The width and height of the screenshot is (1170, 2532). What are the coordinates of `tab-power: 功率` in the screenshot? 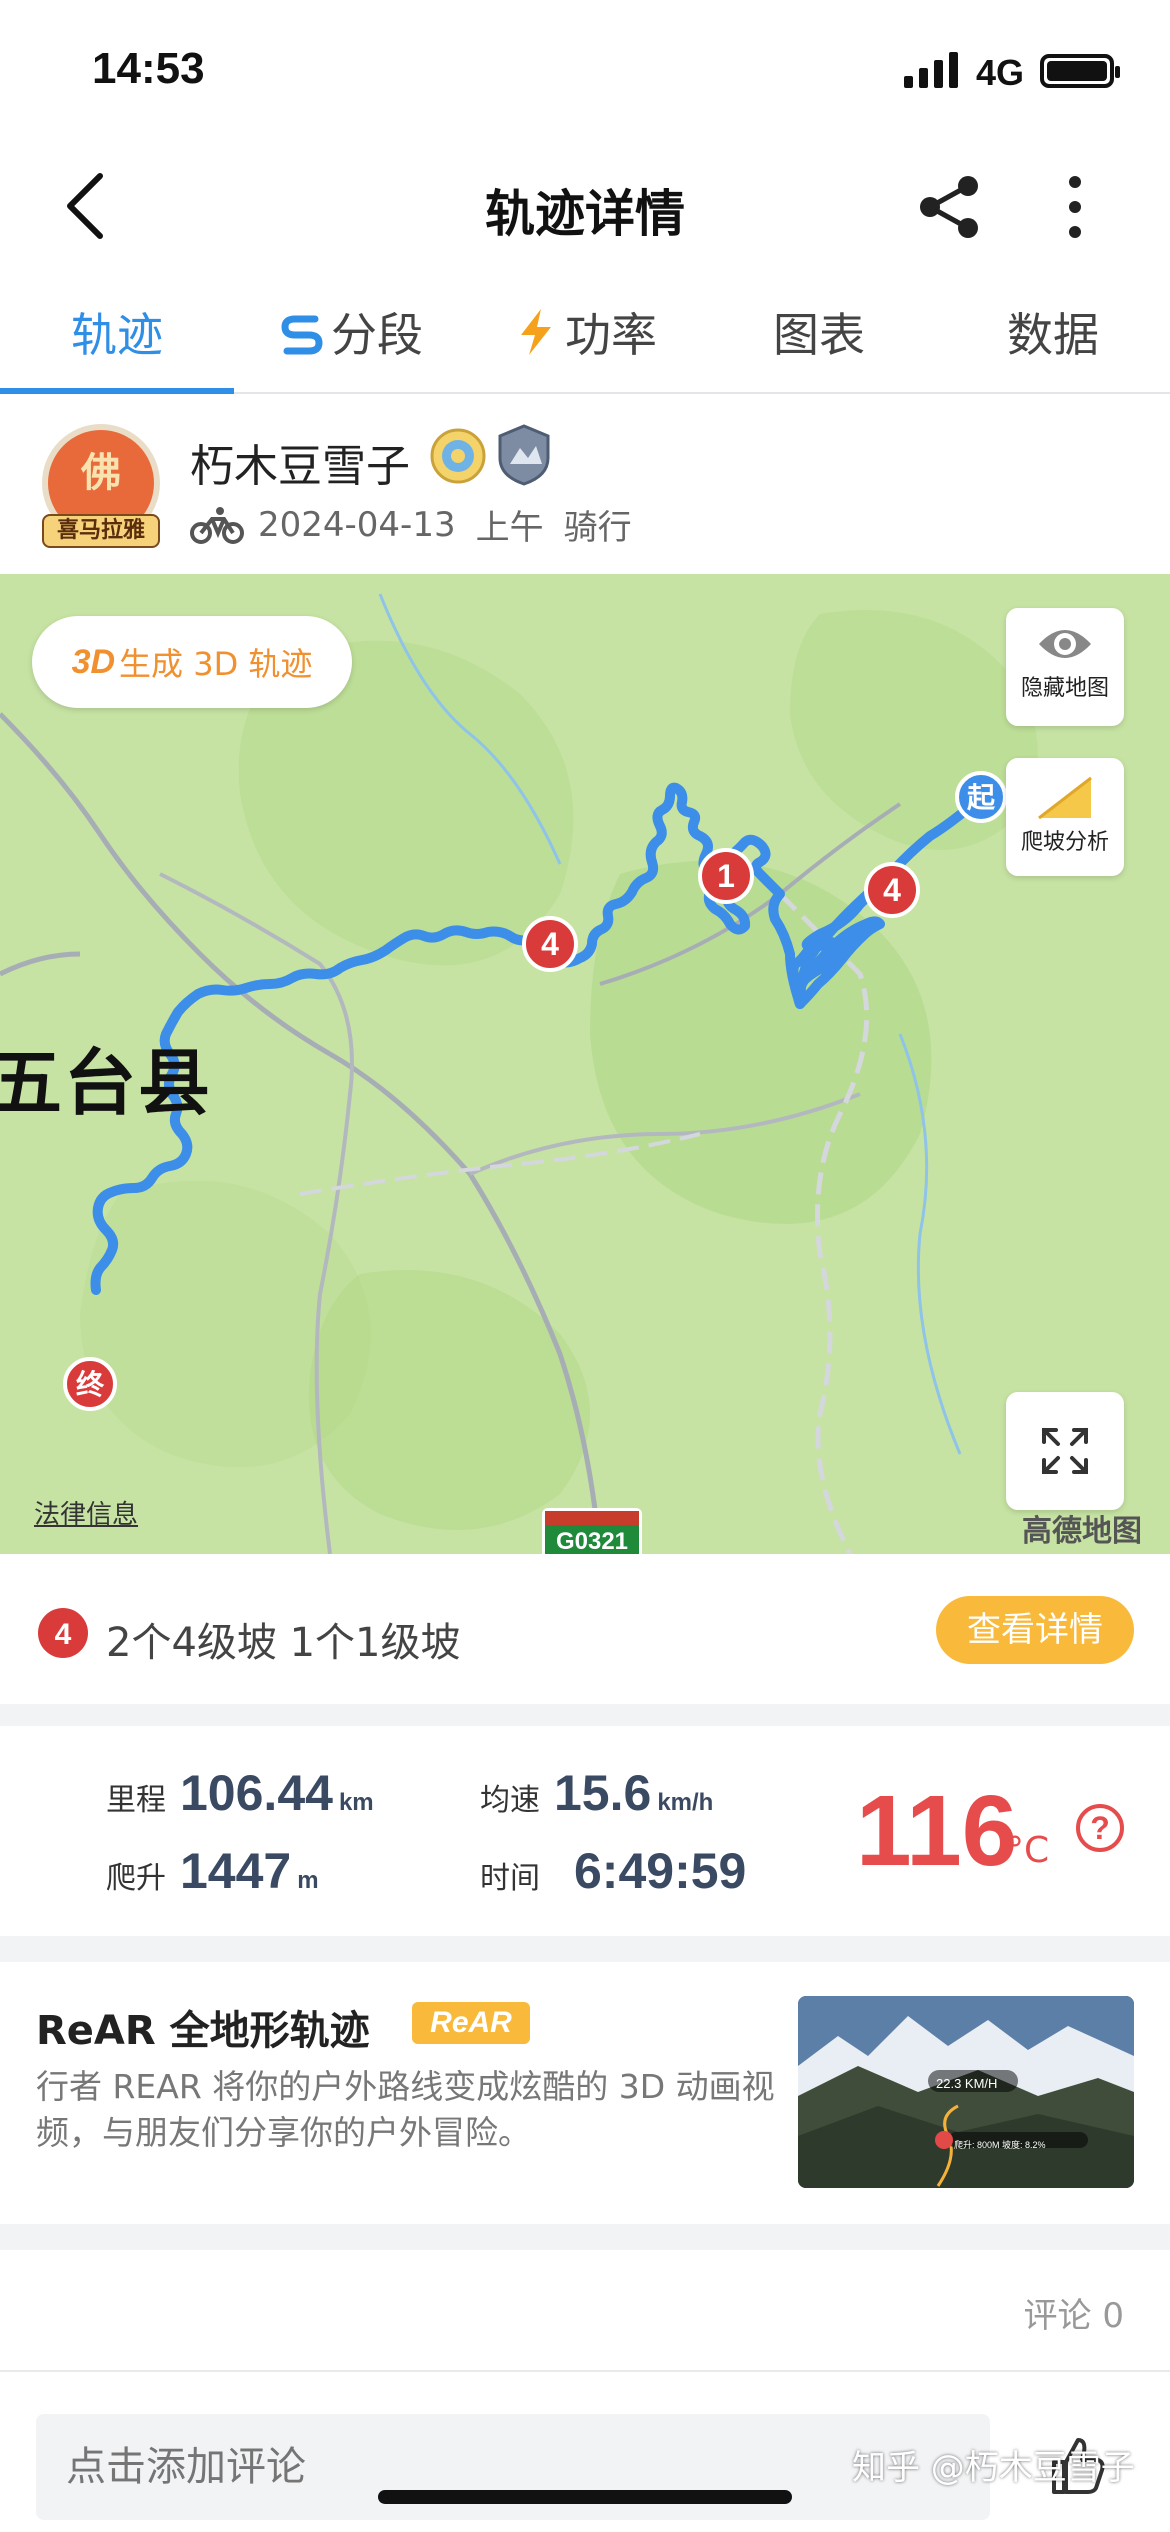 It's located at (585, 332).